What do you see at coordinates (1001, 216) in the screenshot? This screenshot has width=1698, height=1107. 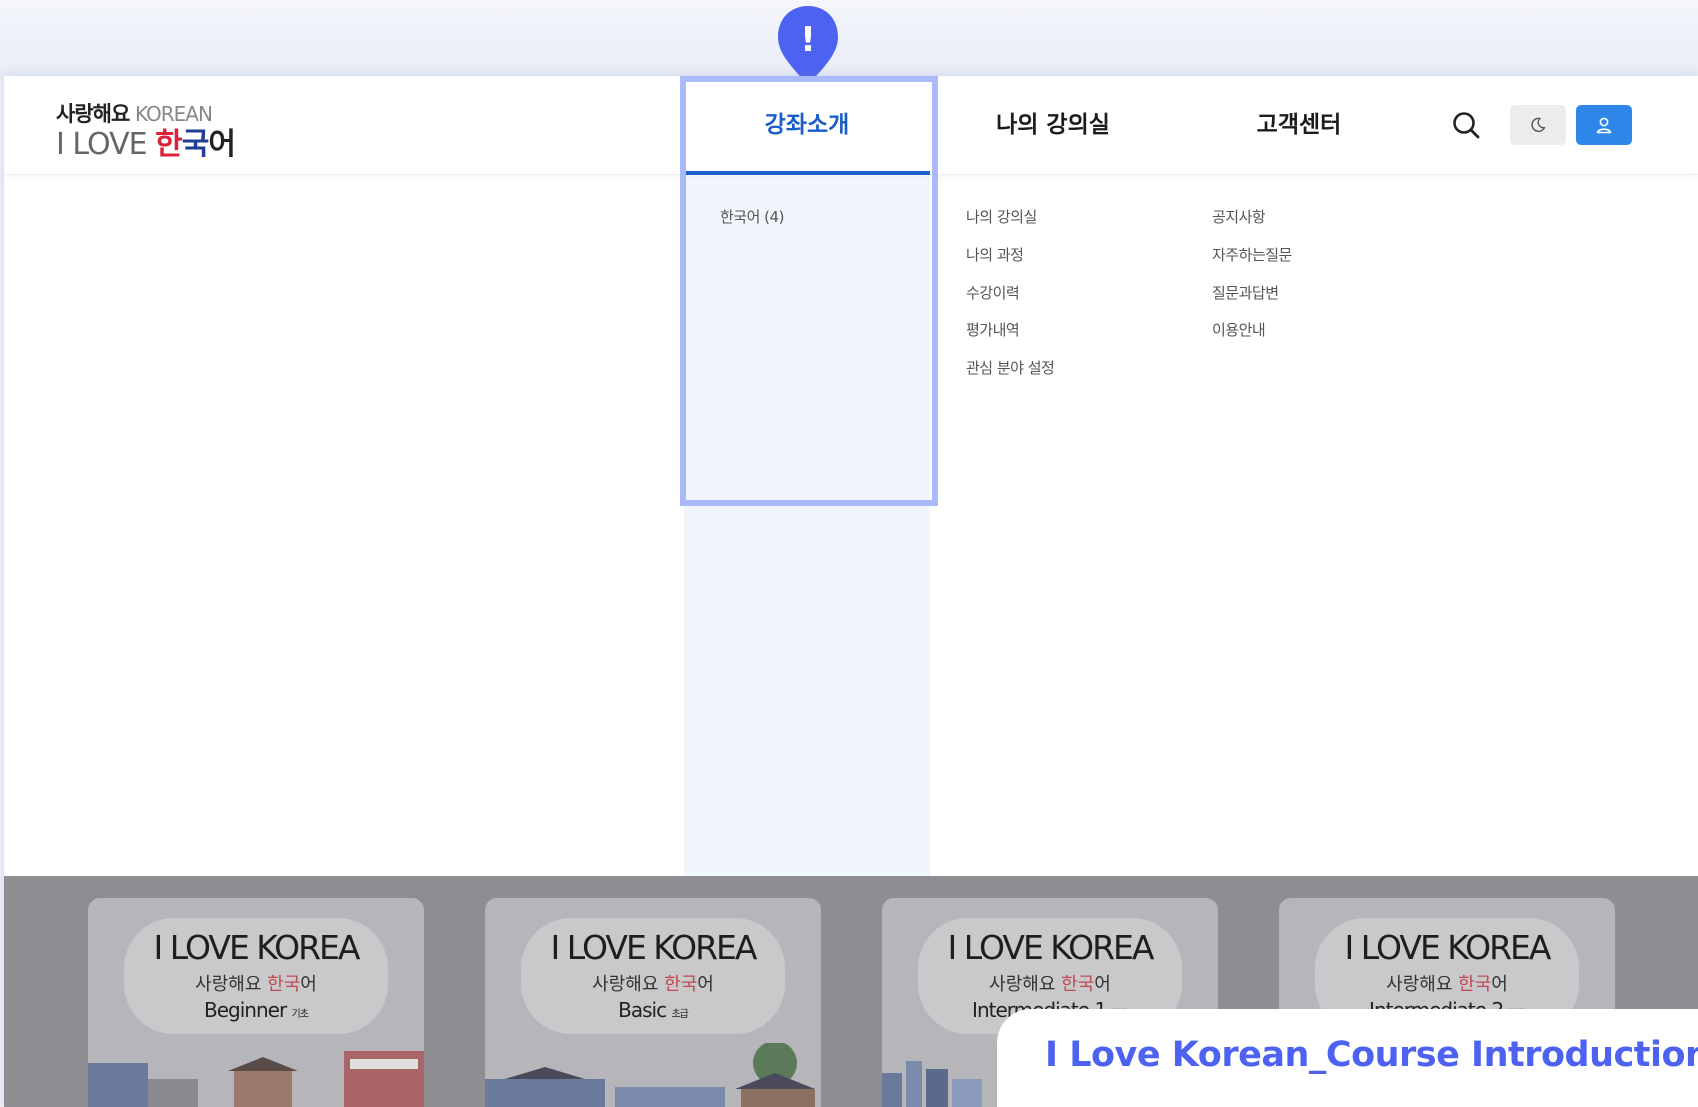 I see `menu-link-my-classroom: 나의 강의실` at bounding box center [1001, 216].